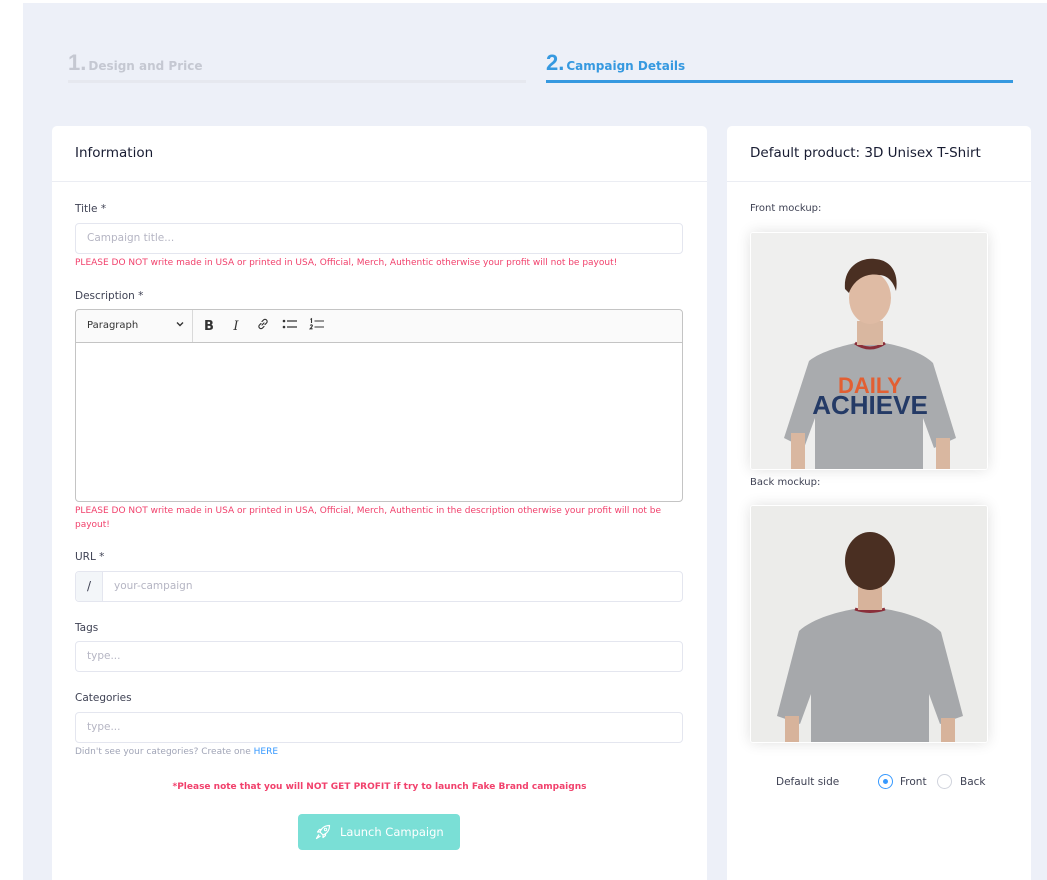 Image resolution: width=1047 pixels, height=880 pixels. What do you see at coordinates (266, 752) in the screenshot?
I see `create-category-link: HERE` at bounding box center [266, 752].